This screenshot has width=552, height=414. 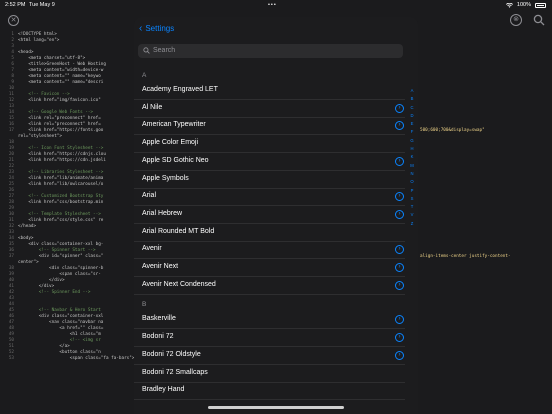 I want to click on code-line: rel="stylesheet">, so click(x=40, y=136).